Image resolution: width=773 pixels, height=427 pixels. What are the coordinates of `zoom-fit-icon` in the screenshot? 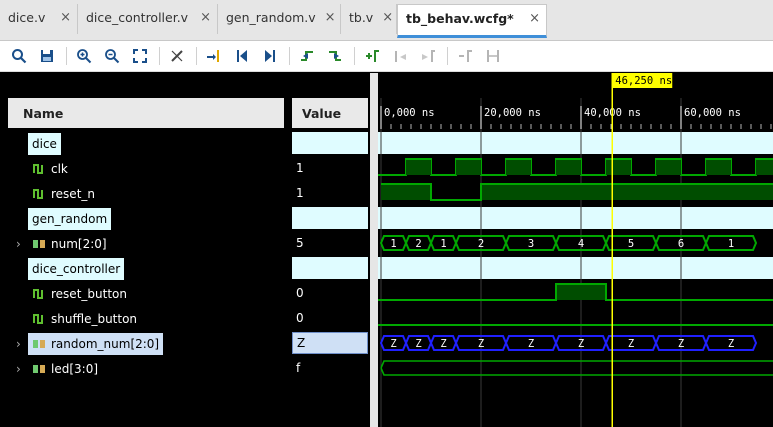 It's located at (140, 56).